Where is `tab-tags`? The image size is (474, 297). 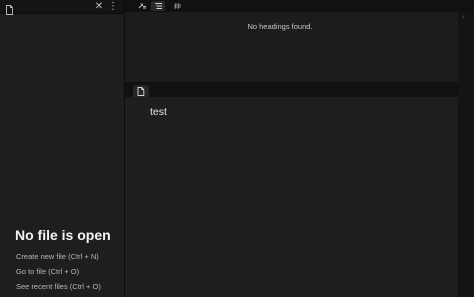 tab-tags is located at coordinates (177, 6).